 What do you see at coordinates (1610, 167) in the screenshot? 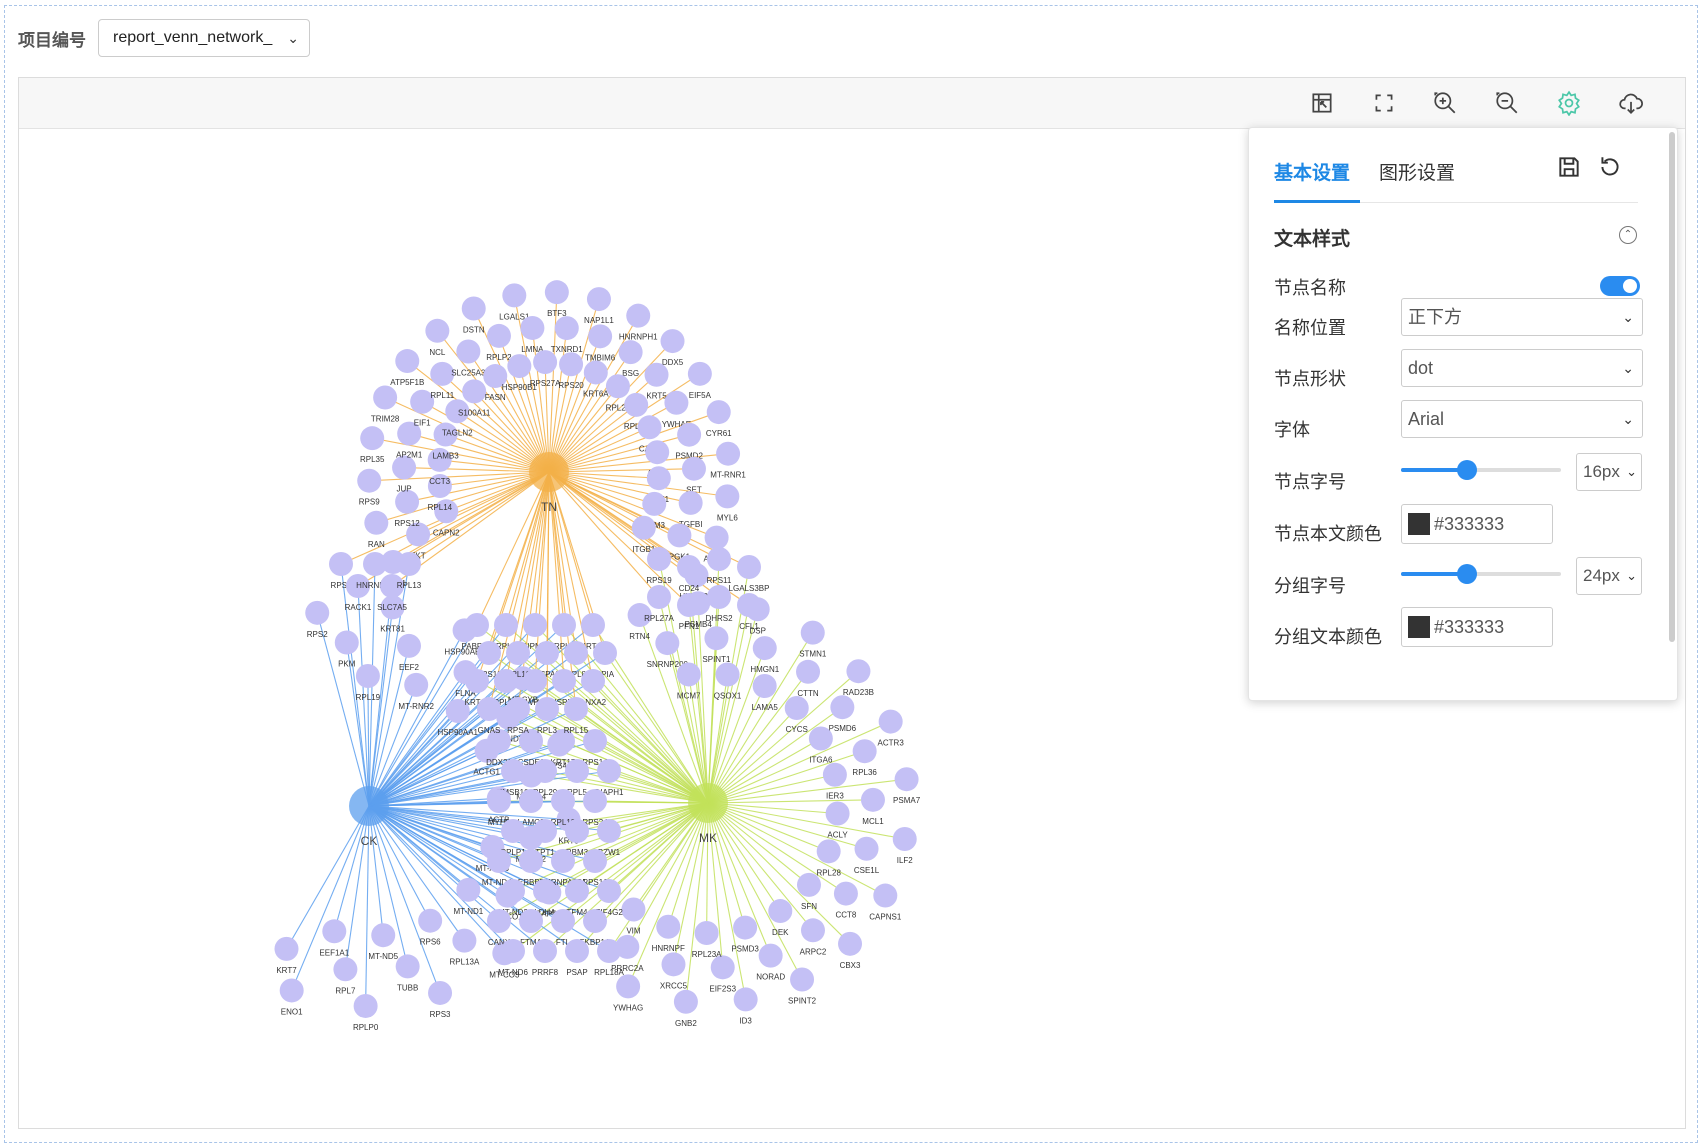
I see `reset-icon` at bounding box center [1610, 167].